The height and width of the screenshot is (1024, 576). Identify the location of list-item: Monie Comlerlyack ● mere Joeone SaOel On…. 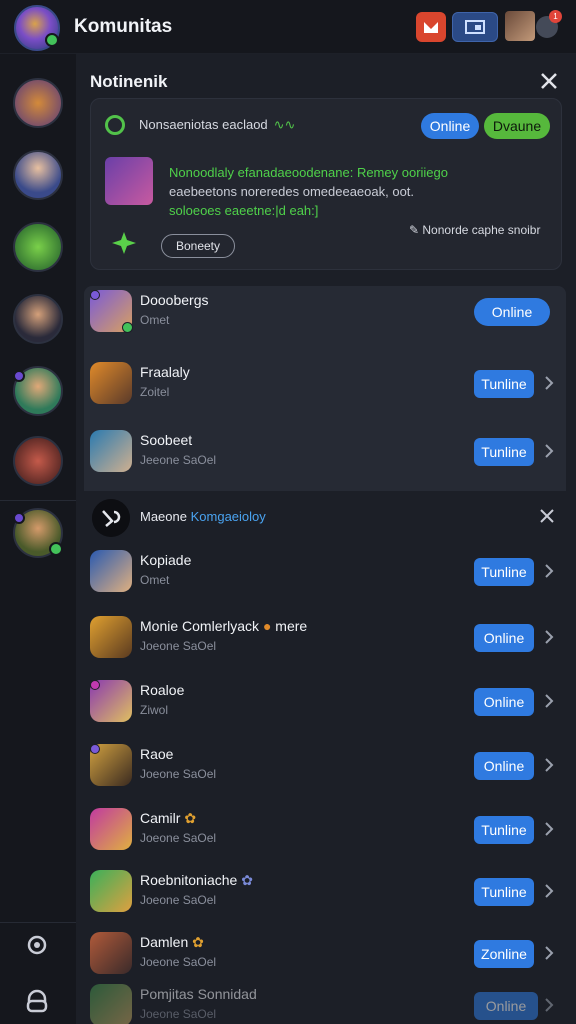
(326, 639).